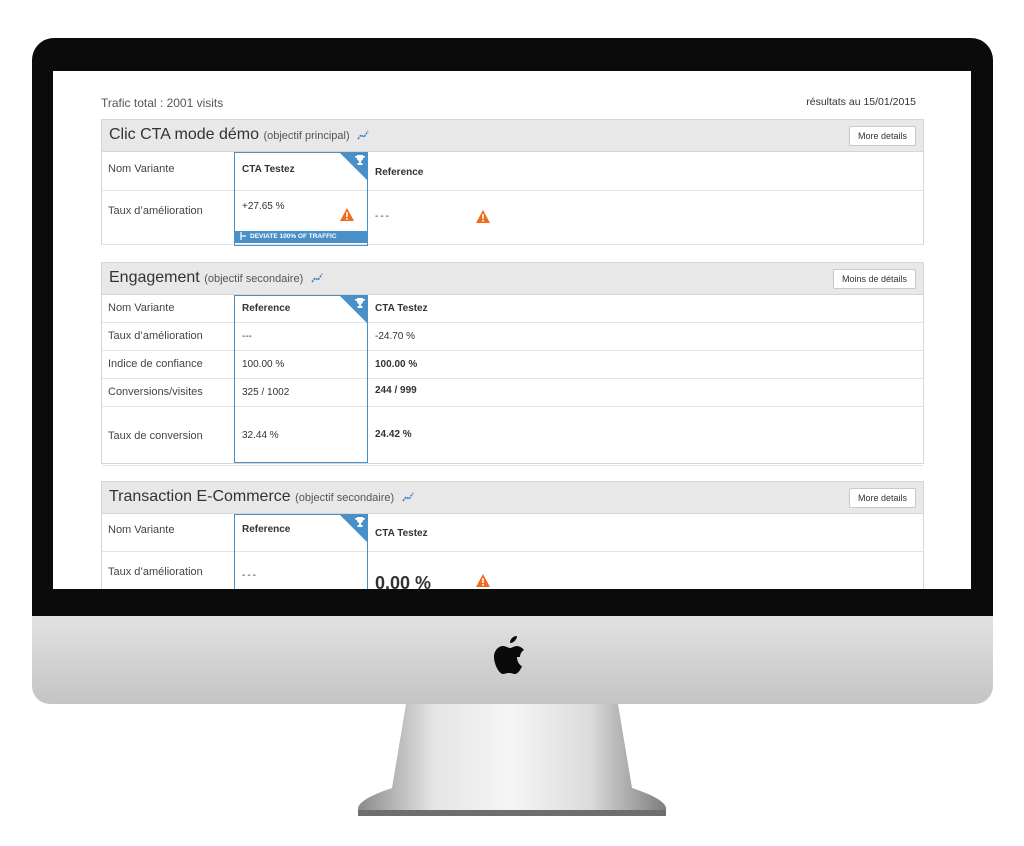 This screenshot has width=1024, height=846. What do you see at coordinates (239, 135) in the screenshot?
I see `section-title: Clic CTA mode démo (objectif principal)` at bounding box center [239, 135].